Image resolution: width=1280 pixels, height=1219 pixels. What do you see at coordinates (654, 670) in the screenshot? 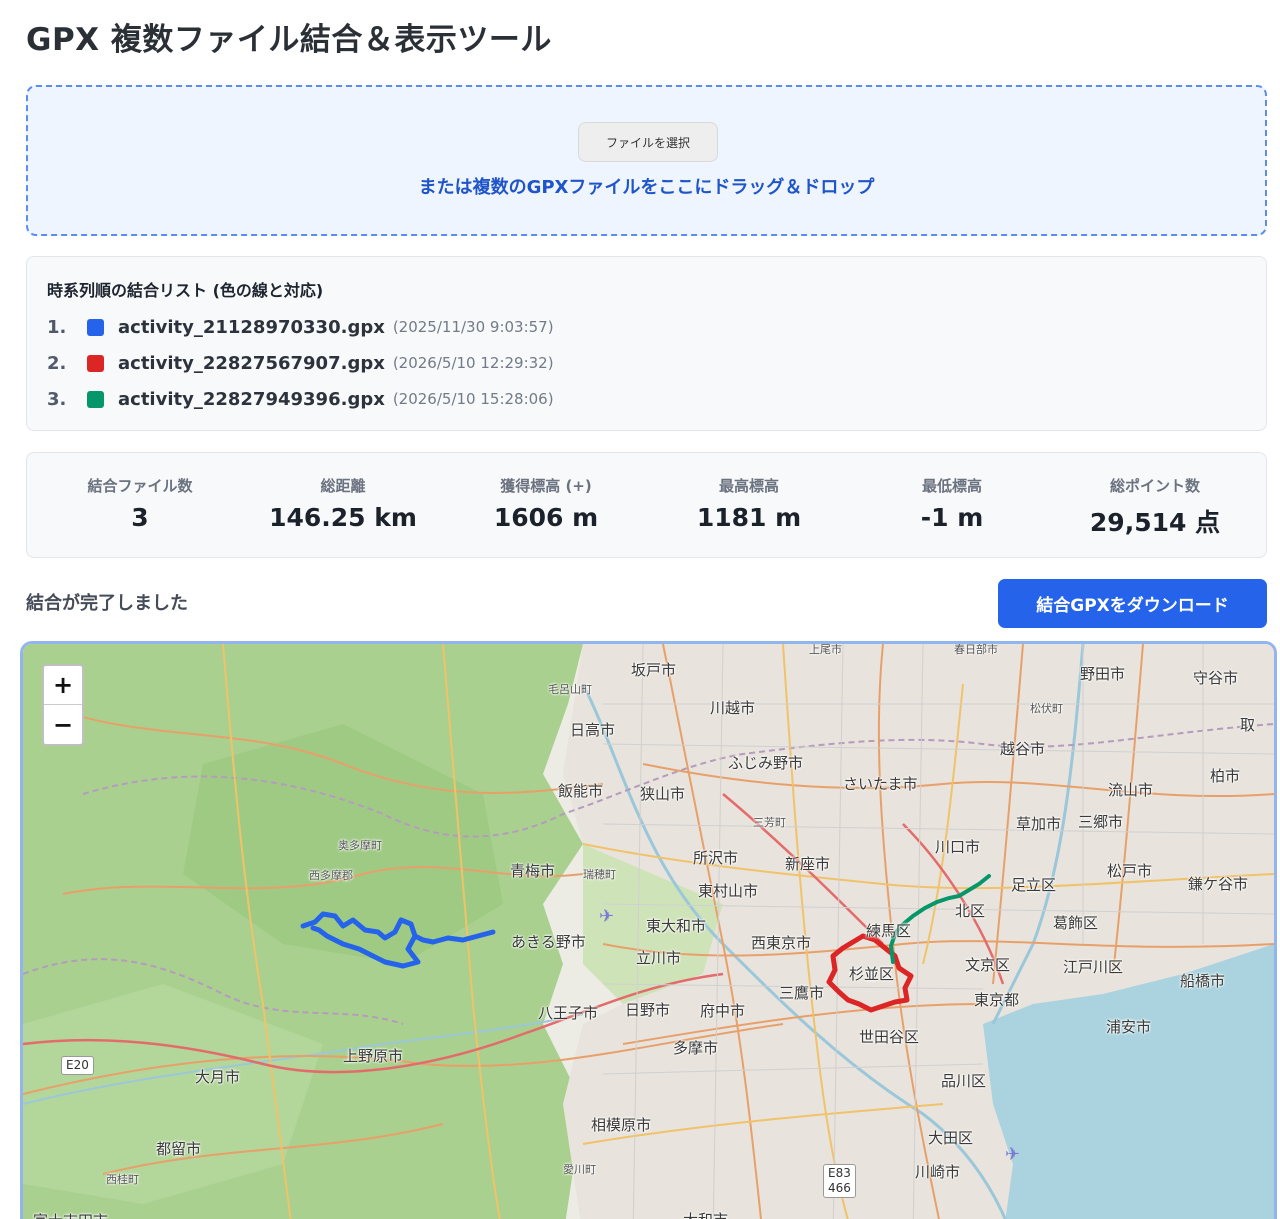
I see `map-label: 坂戸市` at bounding box center [654, 670].